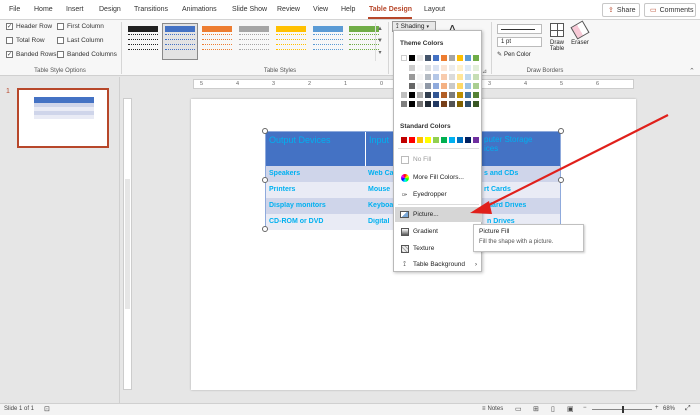 Image resolution: width=700 pixels, height=415 pixels. What do you see at coordinates (492, 409) in the screenshot?
I see `notes-button: ≡ Notes` at bounding box center [492, 409].